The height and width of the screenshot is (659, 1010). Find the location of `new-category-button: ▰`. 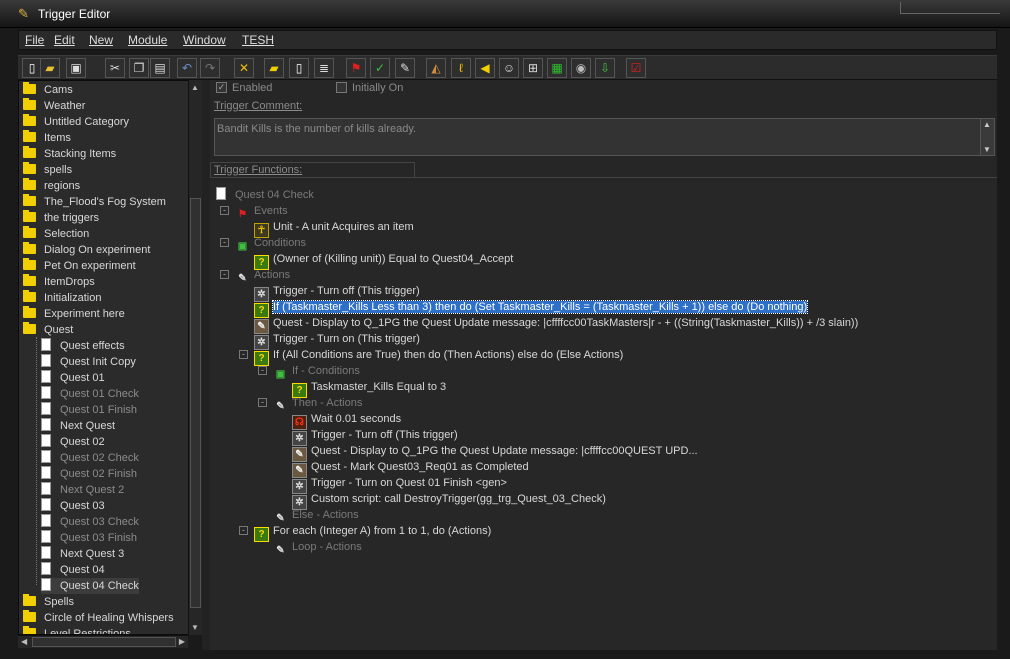

new-category-button: ▰ is located at coordinates (274, 68).